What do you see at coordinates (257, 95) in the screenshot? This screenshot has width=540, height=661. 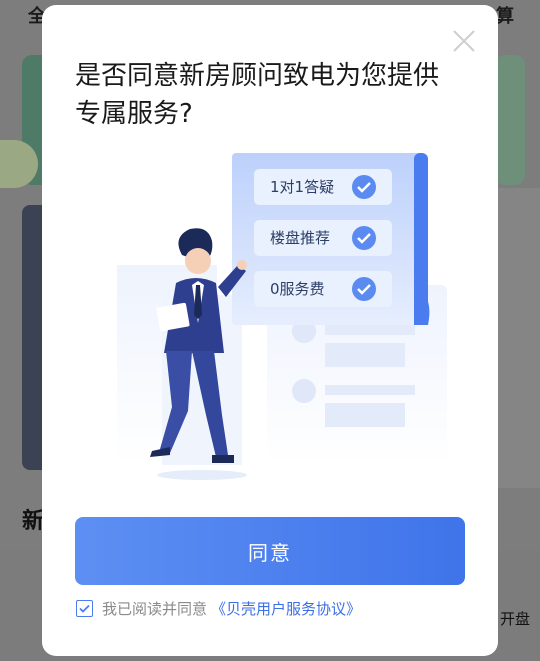 I see `dialog-title: 是否同意新房顾问致电为您提供专属服务?` at bounding box center [257, 95].